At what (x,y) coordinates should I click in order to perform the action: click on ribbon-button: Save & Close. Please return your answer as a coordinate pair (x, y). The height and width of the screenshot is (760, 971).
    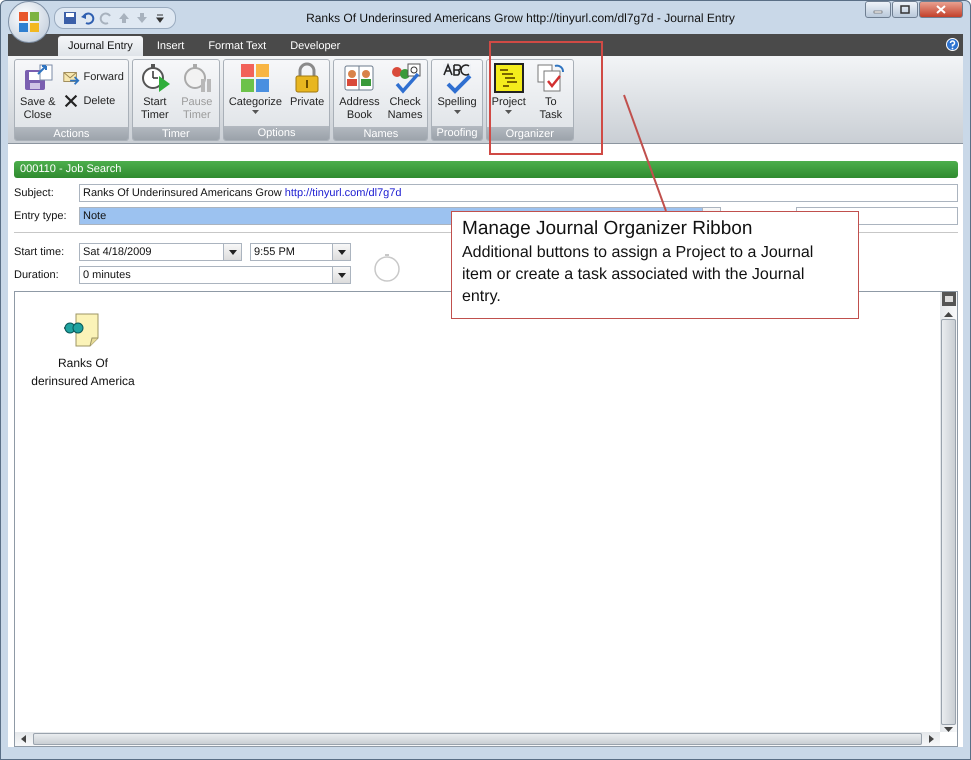
    Looking at the image, I should click on (37, 94).